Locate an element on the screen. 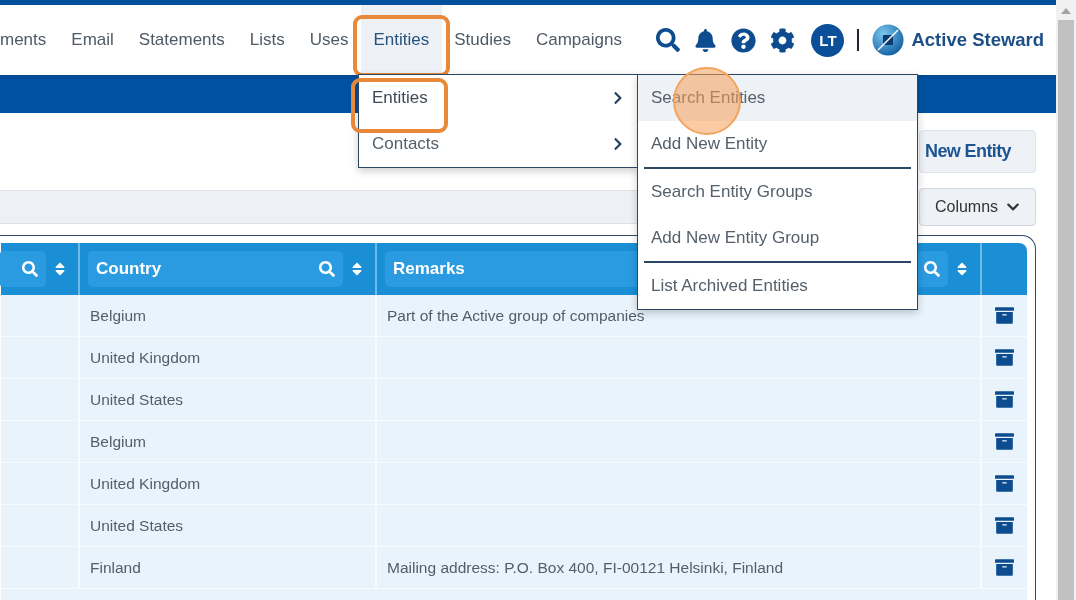  brand-name: Active Steward is located at coordinates (978, 40).